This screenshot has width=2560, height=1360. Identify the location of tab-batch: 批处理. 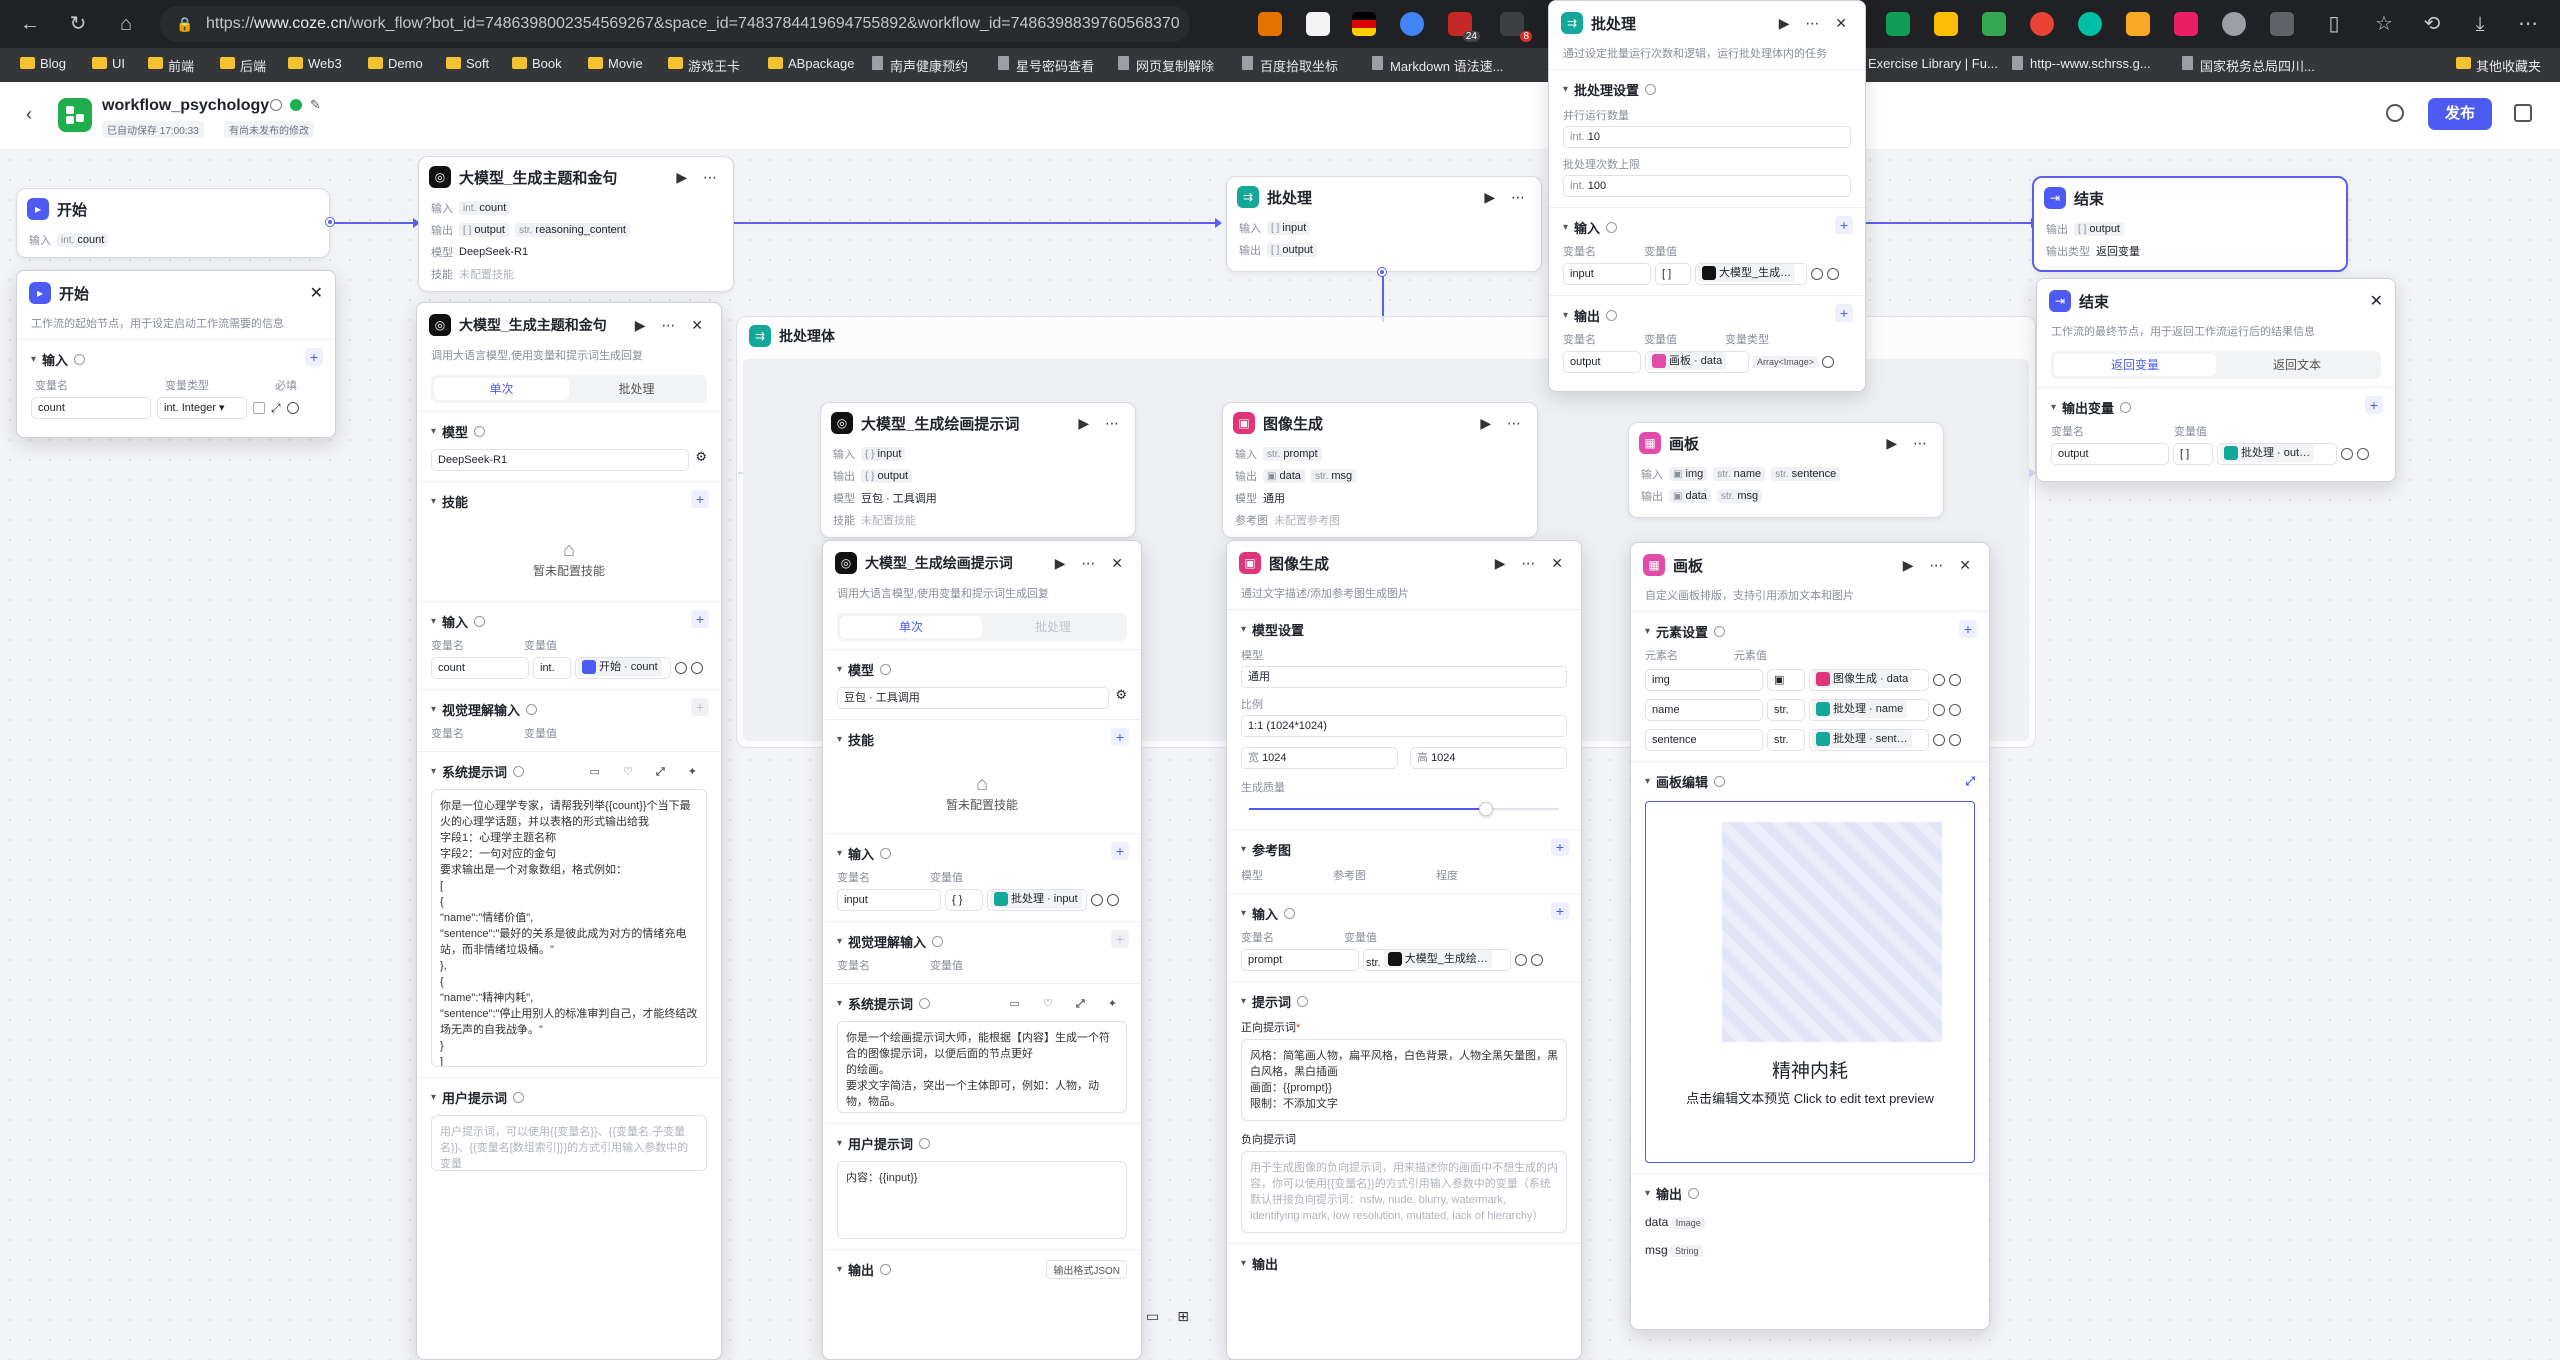
(636, 389).